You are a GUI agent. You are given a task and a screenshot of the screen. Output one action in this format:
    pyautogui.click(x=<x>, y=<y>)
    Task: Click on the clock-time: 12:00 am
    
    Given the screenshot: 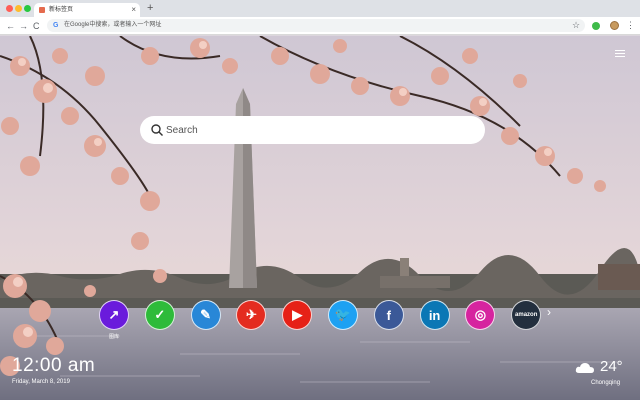 What is the action you would take?
    pyautogui.click(x=54, y=365)
    